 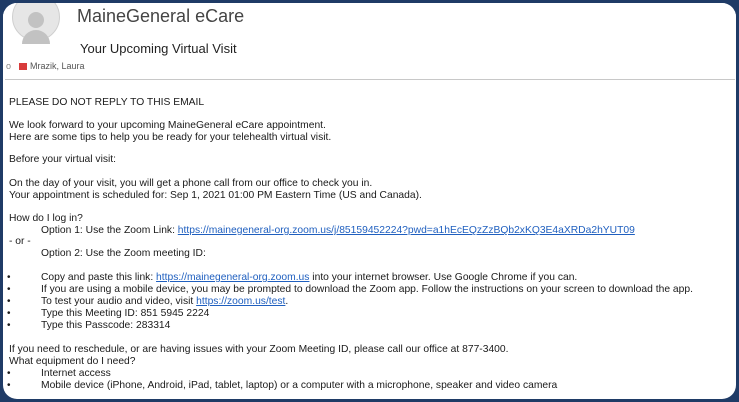 I want to click on option-2-text: Option 2: Use the Zoom meeting ID:, so click(x=123, y=253).